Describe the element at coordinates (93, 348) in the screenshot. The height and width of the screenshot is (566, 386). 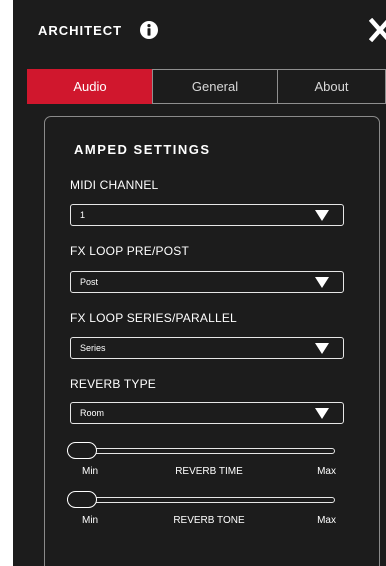
I see `fx-loop-series-parallel-value: Series` at that location.